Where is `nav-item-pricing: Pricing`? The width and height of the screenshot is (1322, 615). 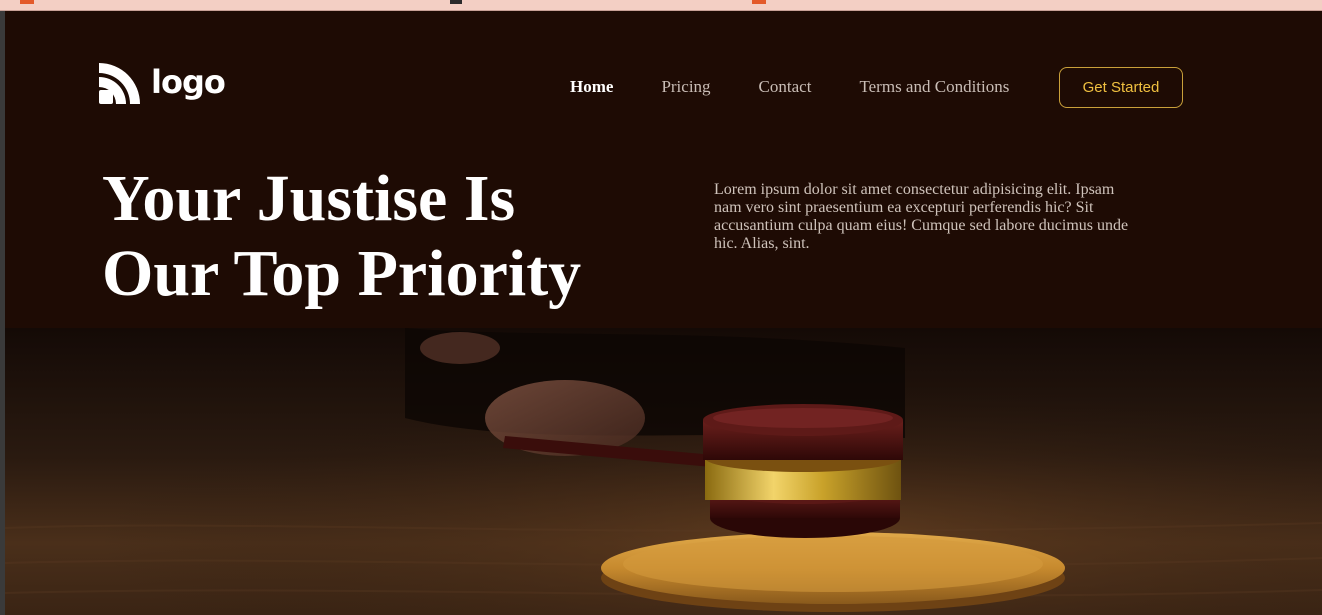
nav-item-pricing: Pricing is located at coordinates (685, 87).